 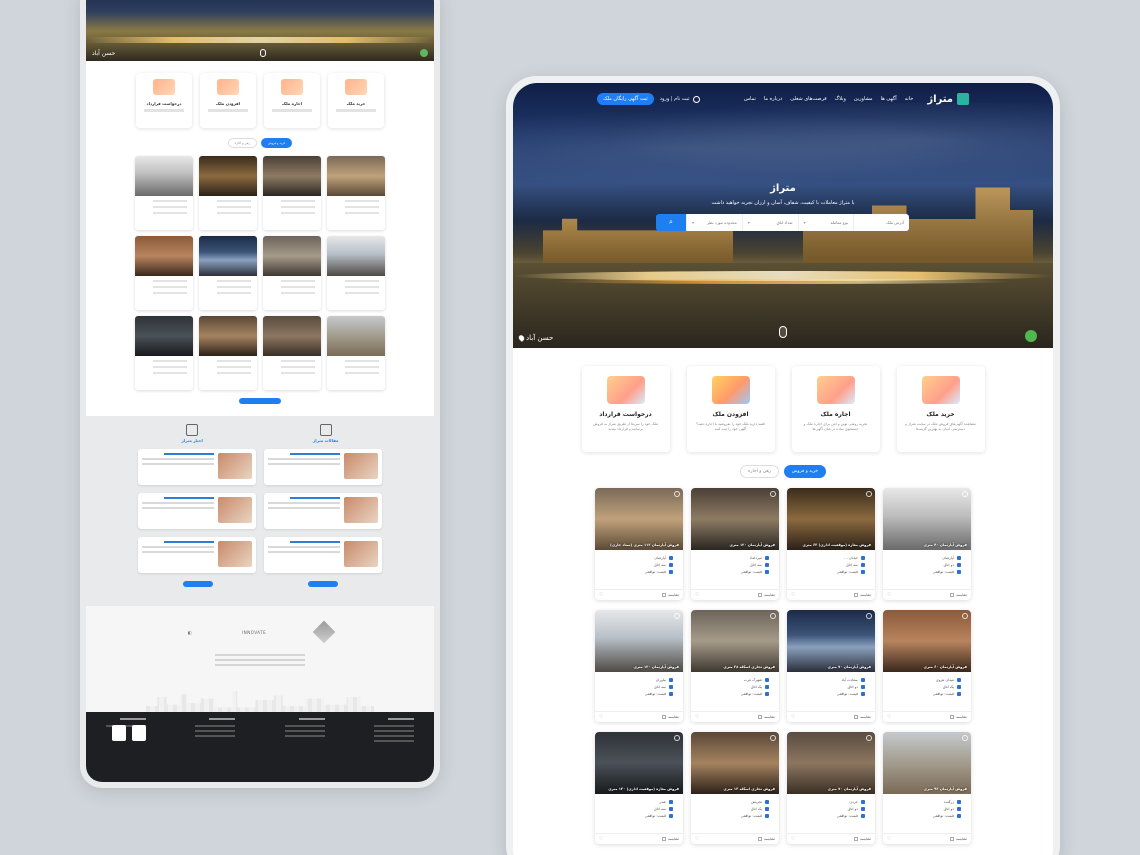 I want to click on listing-photo: فروش مغازه (موقعیت اداری) ۶۳ متری, so click(x=831, y=519).